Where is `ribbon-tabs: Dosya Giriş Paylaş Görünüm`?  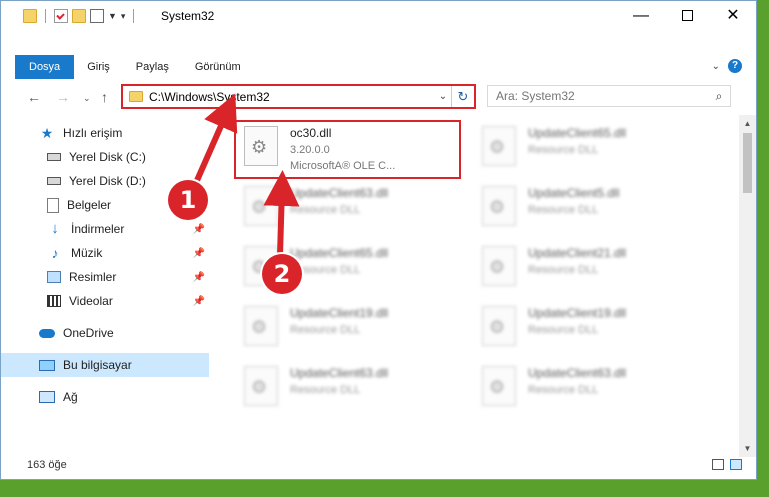
ribbon-tabs: Dosya Giriş Paylaş Görünüm is located at coordinates (134, 67).